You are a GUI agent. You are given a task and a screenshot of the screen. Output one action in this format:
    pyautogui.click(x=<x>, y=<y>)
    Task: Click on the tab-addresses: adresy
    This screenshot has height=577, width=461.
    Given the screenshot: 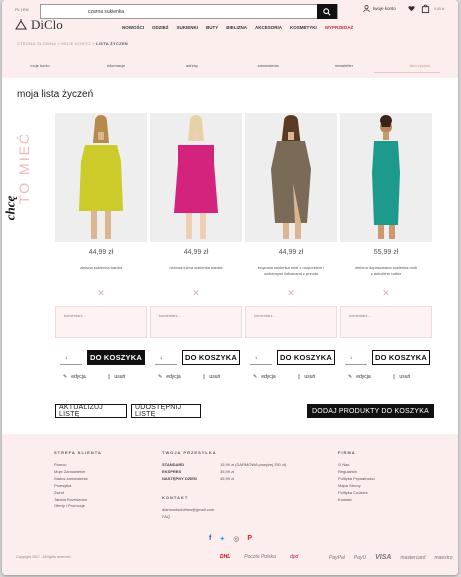 What is the action you would take?
    pyautogui.click(x=192, y=69)
    